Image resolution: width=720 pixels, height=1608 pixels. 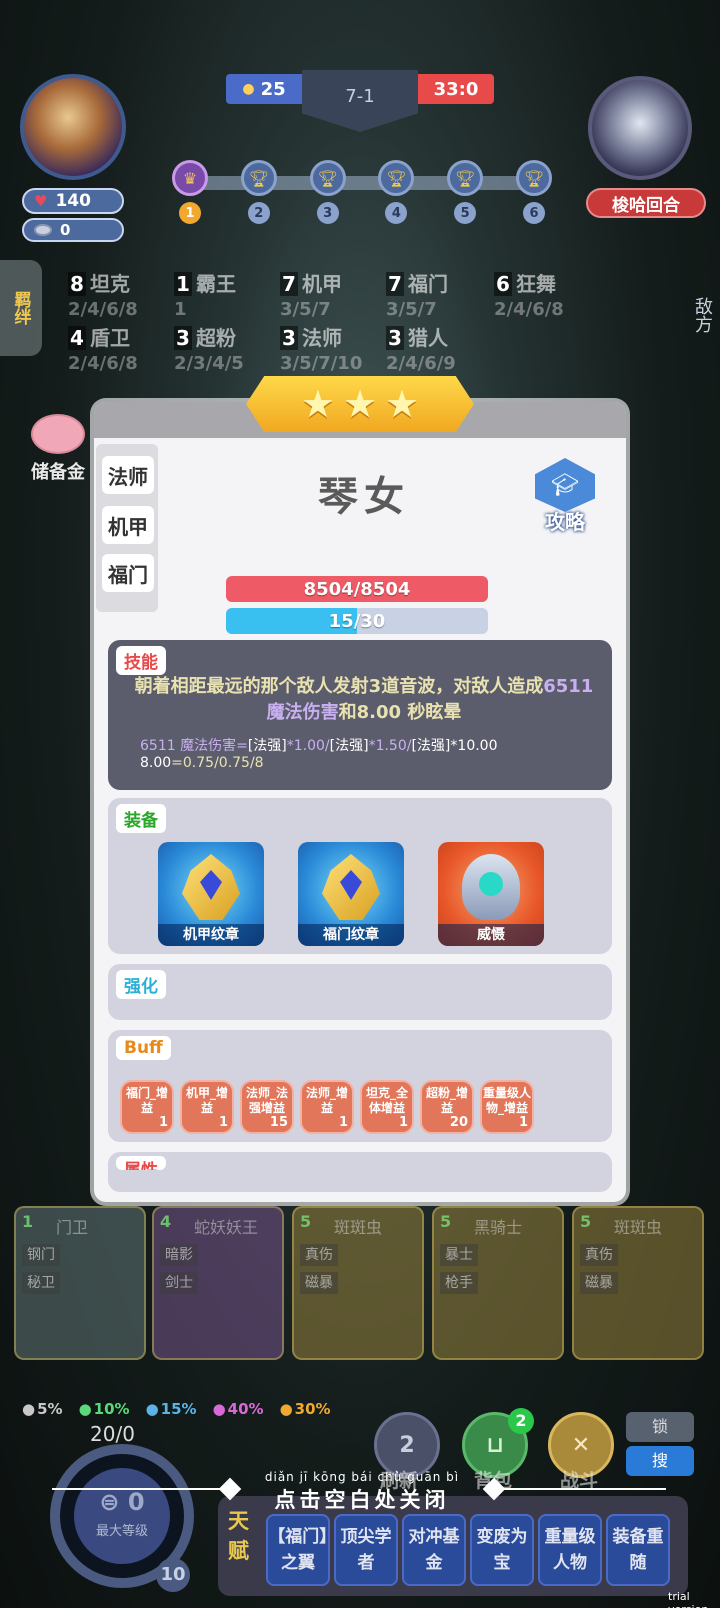 I want to click on talent-chip: 装备重随, so click(x=638, y=1550).